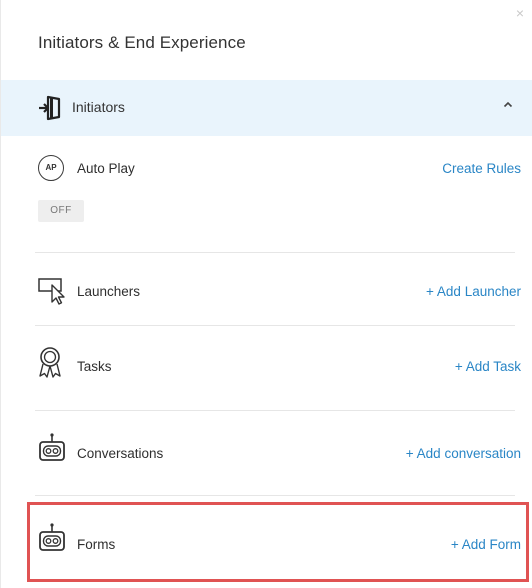  I want to click on conversations-label: Conversations, so click(120, 453).